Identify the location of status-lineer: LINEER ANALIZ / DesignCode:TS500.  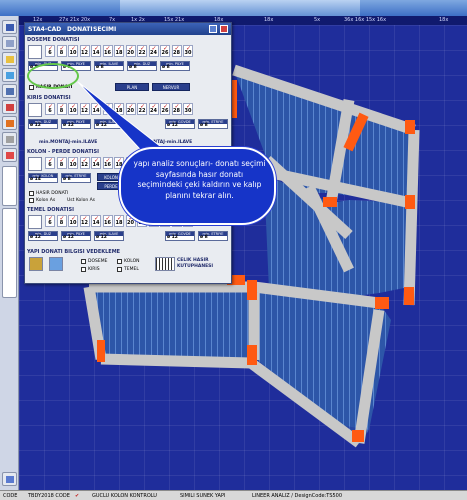
(297, 496).